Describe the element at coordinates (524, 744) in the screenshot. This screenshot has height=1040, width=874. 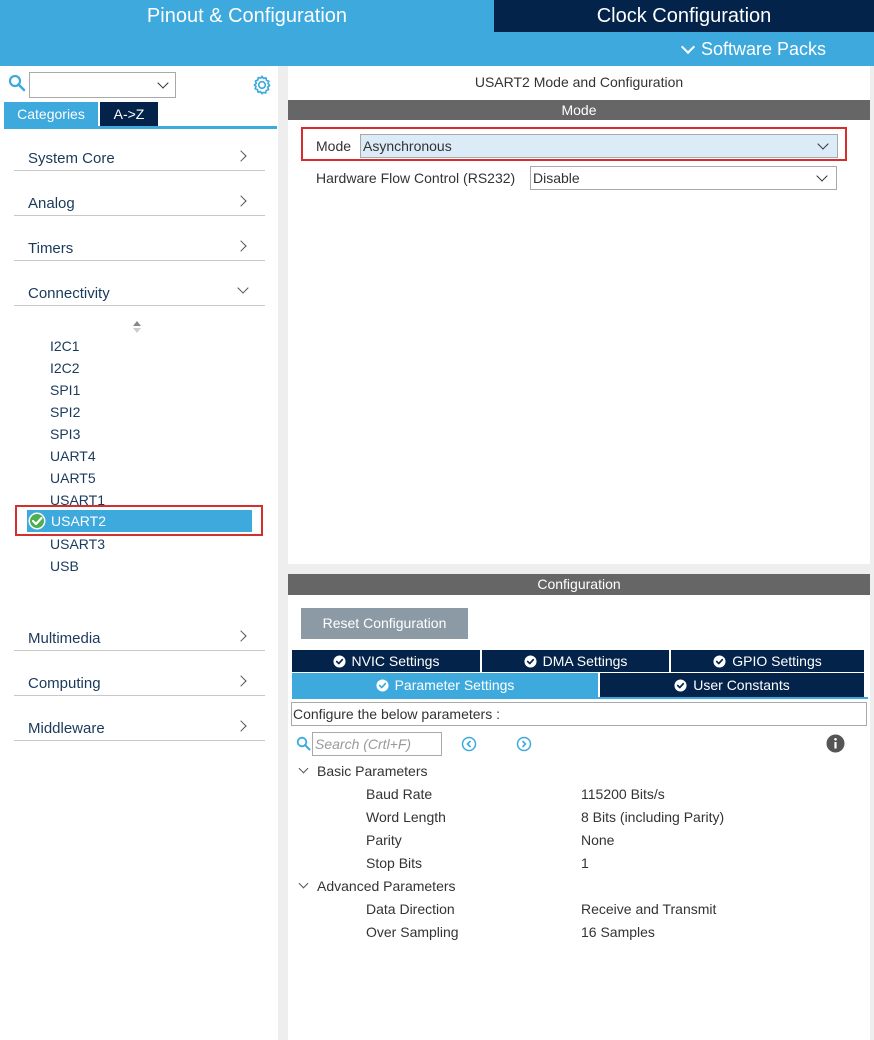
I see `next-match-icon` at that location.